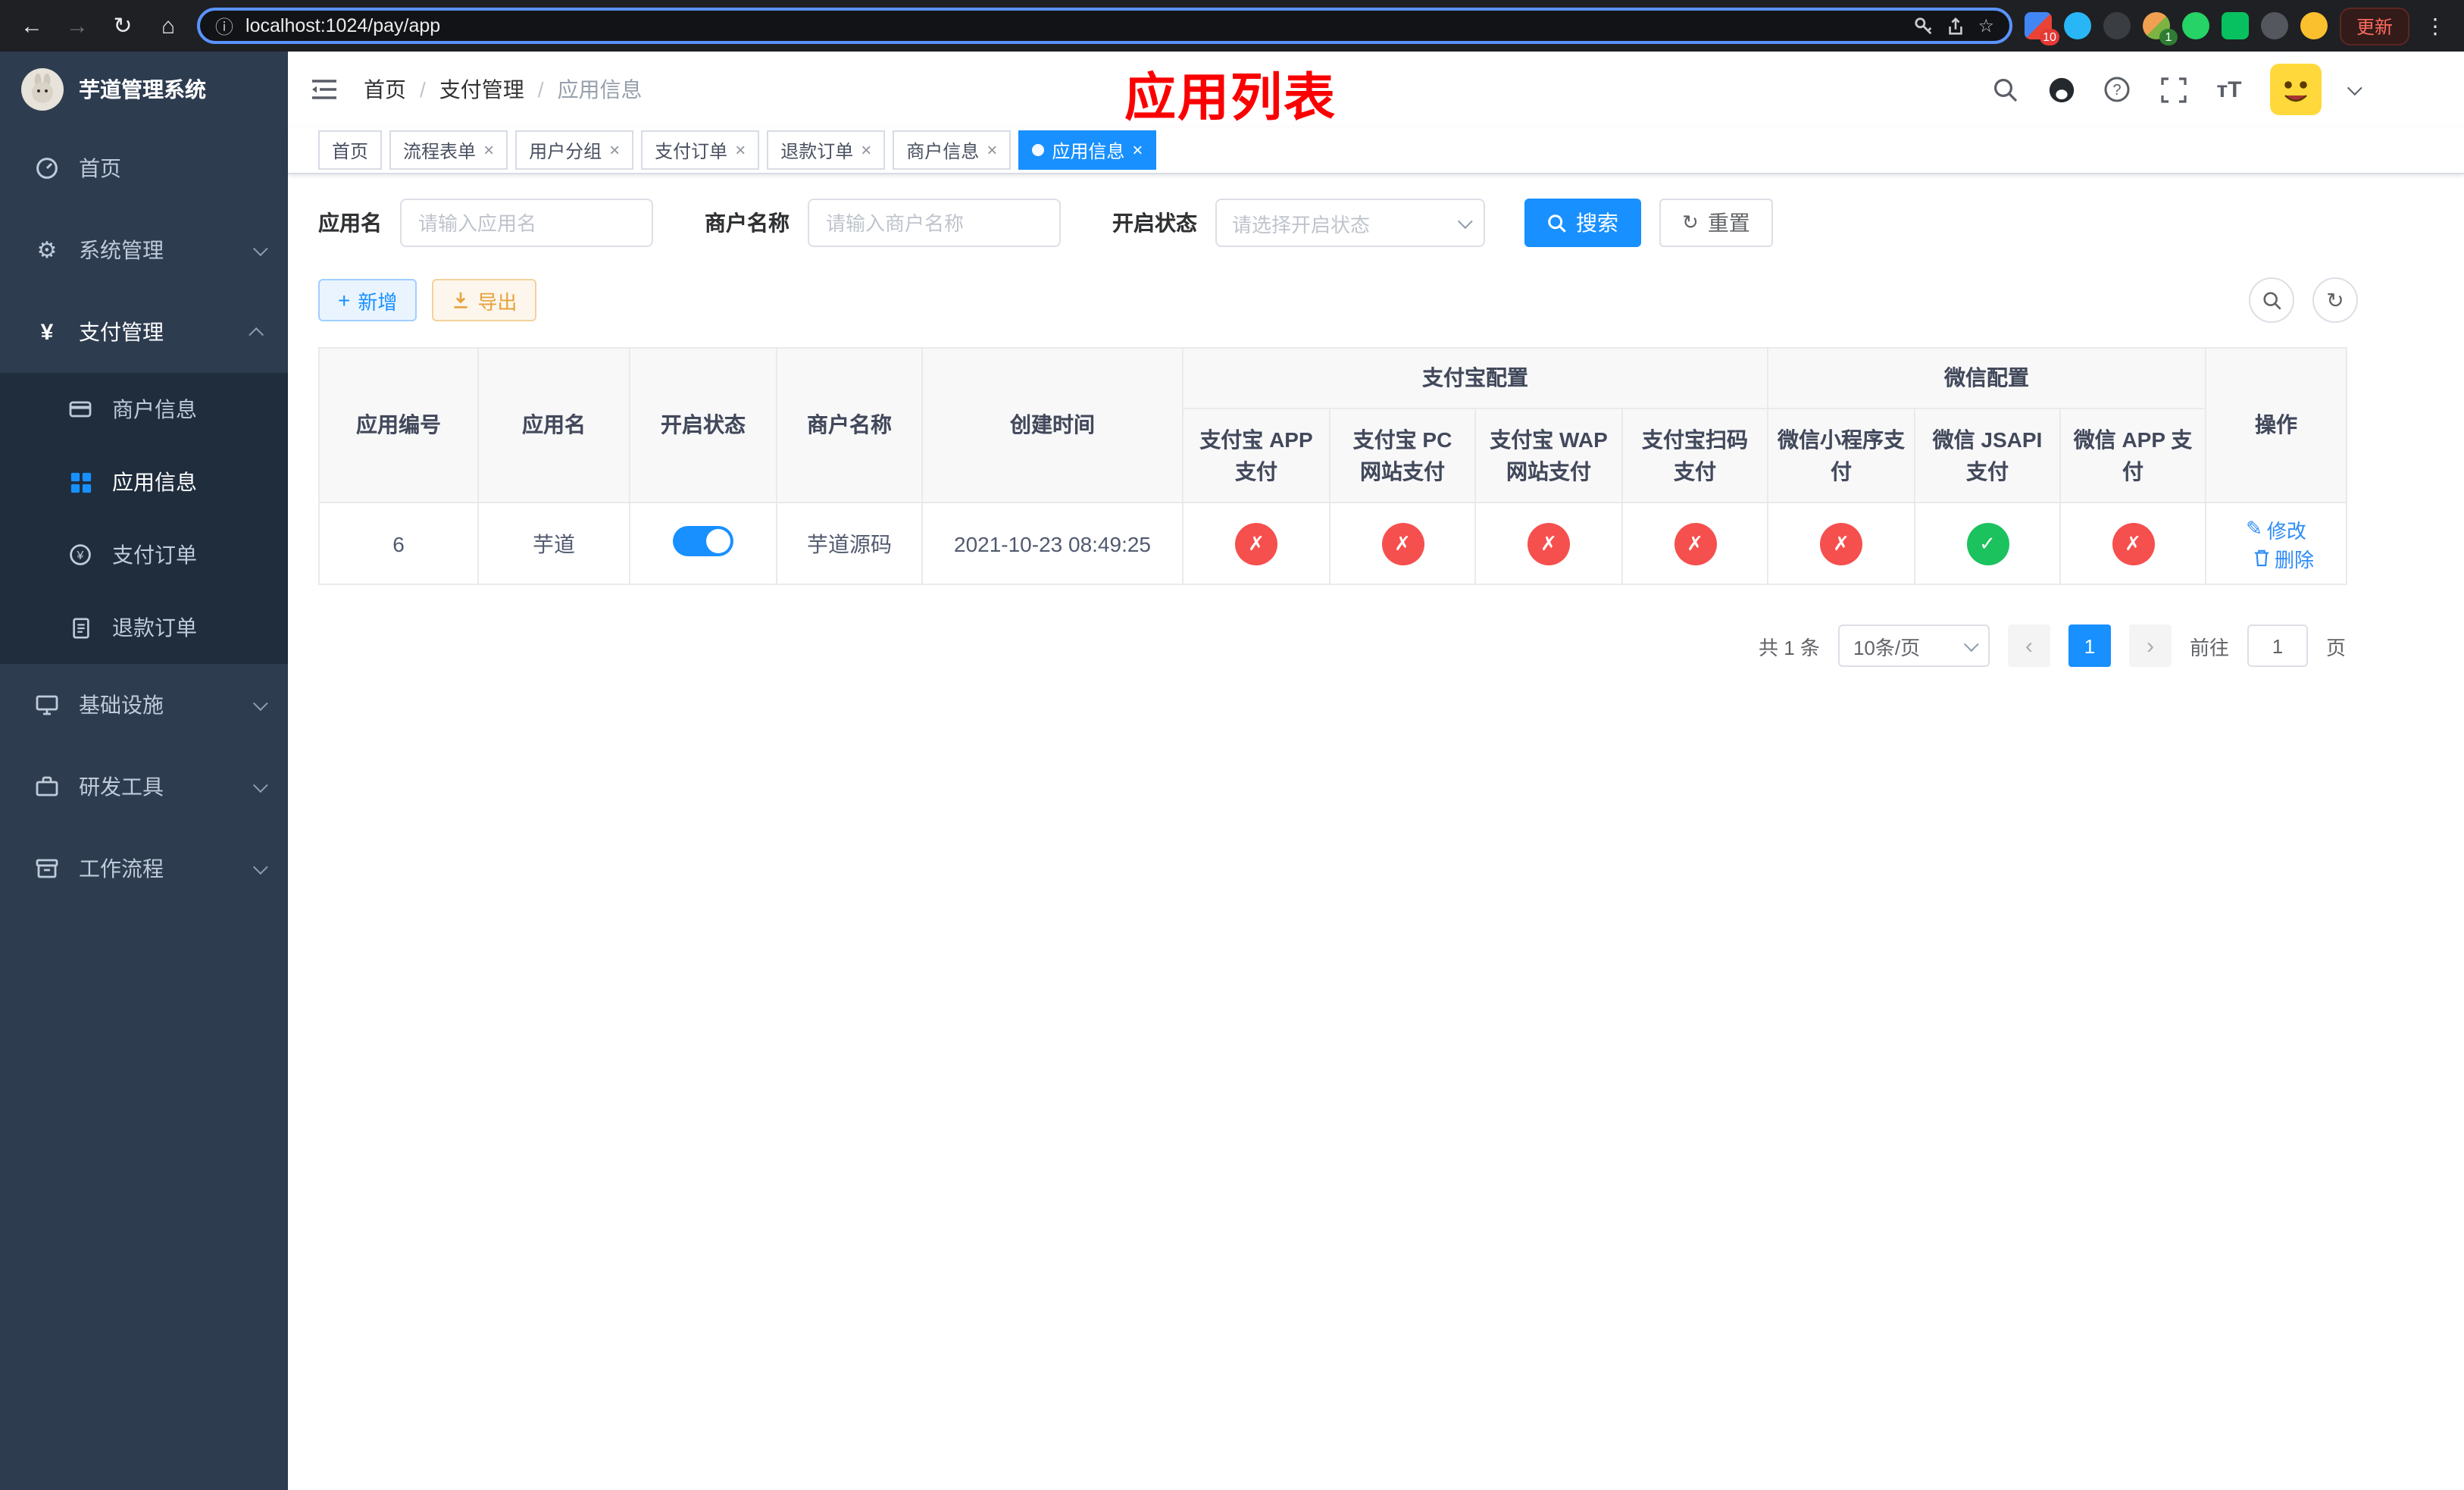 This screenshot has height=1490, width=2464. What do you see at coordinates (77, 26) in the screenshot?
I see `forward-icon: →` at bounding box center [77, 26].